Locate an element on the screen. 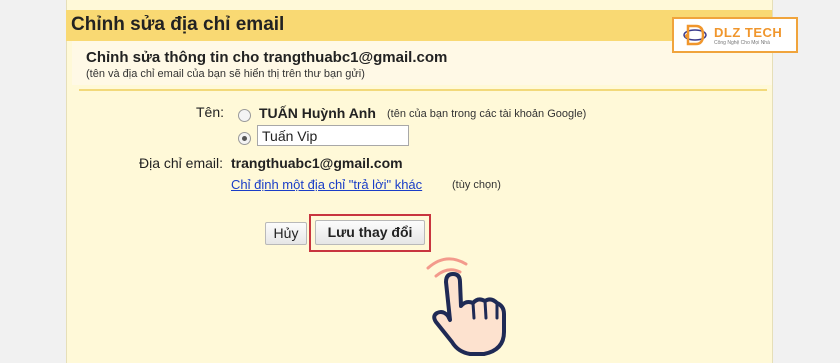 The image size is (840, 363). pointing-hand-icon is located at coordinates (466, 306).